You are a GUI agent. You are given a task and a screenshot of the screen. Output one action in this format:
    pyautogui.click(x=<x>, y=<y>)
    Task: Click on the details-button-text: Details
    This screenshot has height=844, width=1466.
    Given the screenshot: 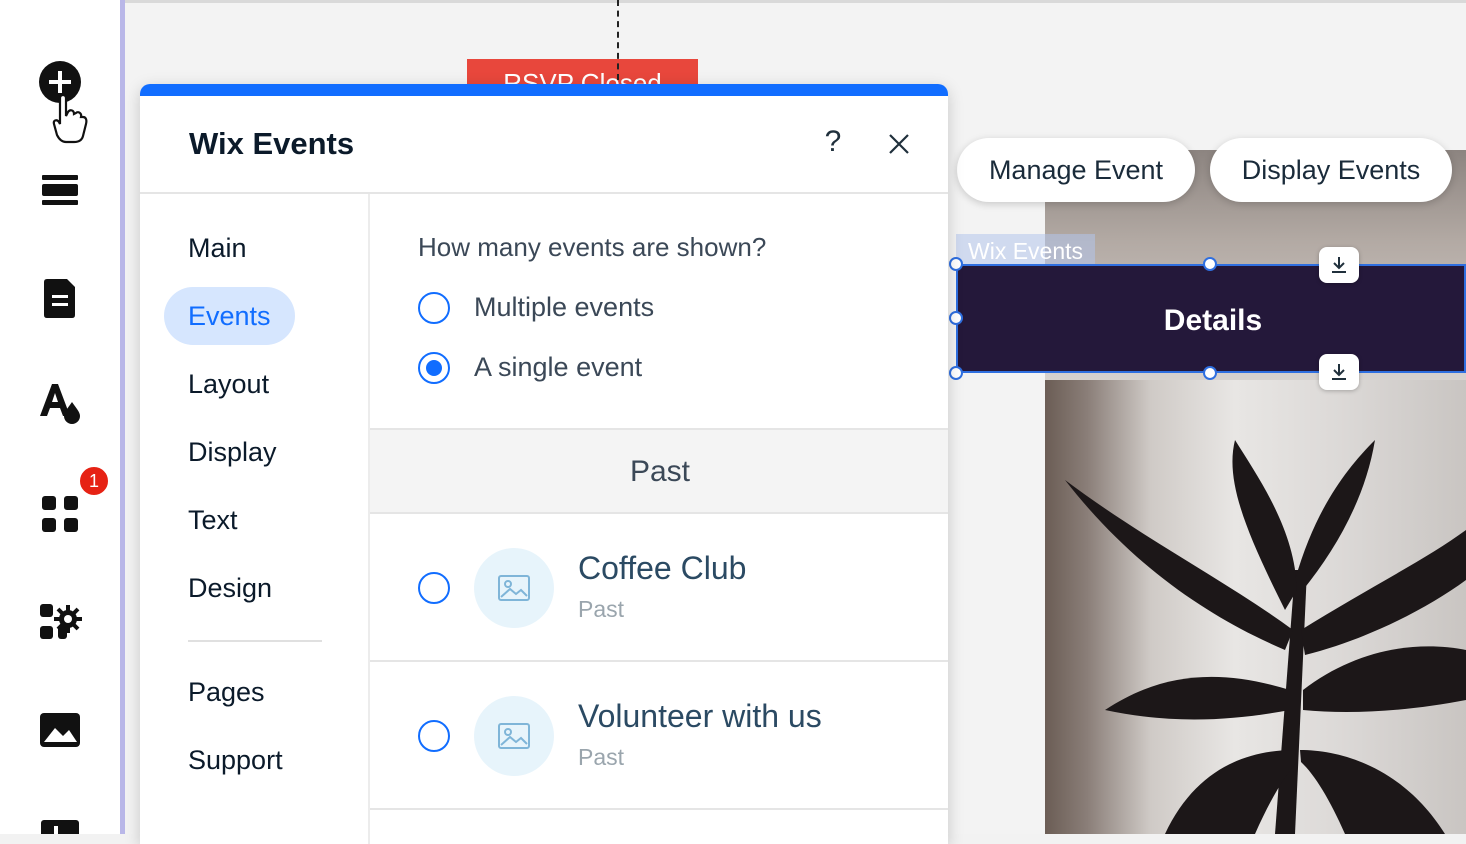 What is the action you would take?
    pyautogui.click(x=1212, y=320)
    